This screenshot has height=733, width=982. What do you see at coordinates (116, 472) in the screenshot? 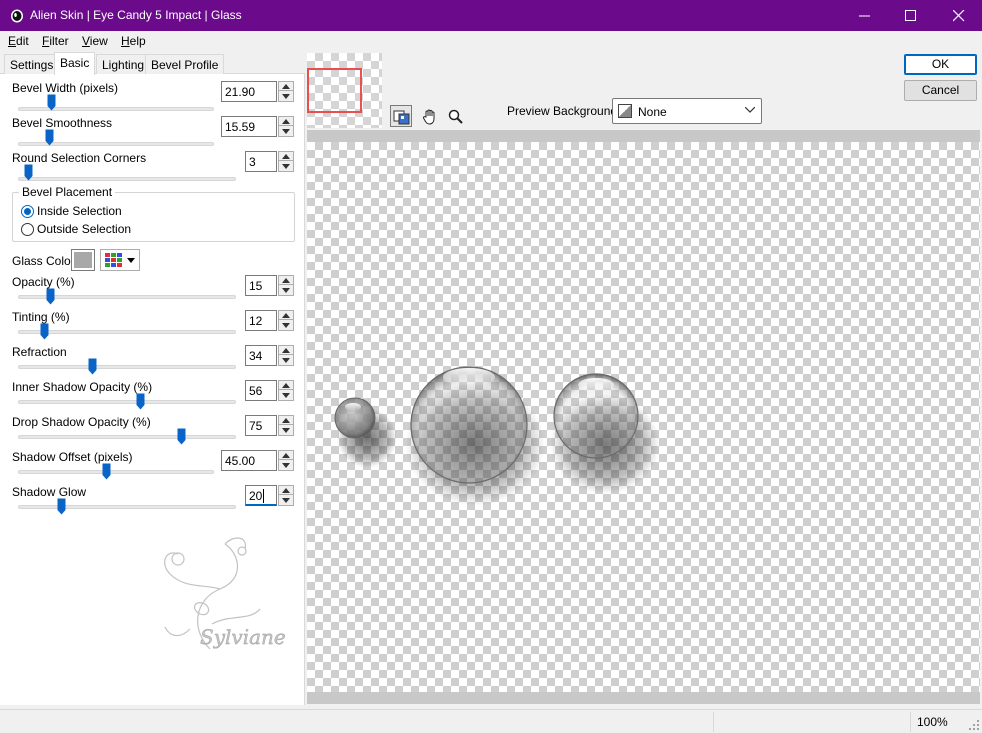
I see `shadow-offset-track` at bounding box center [116, 472].